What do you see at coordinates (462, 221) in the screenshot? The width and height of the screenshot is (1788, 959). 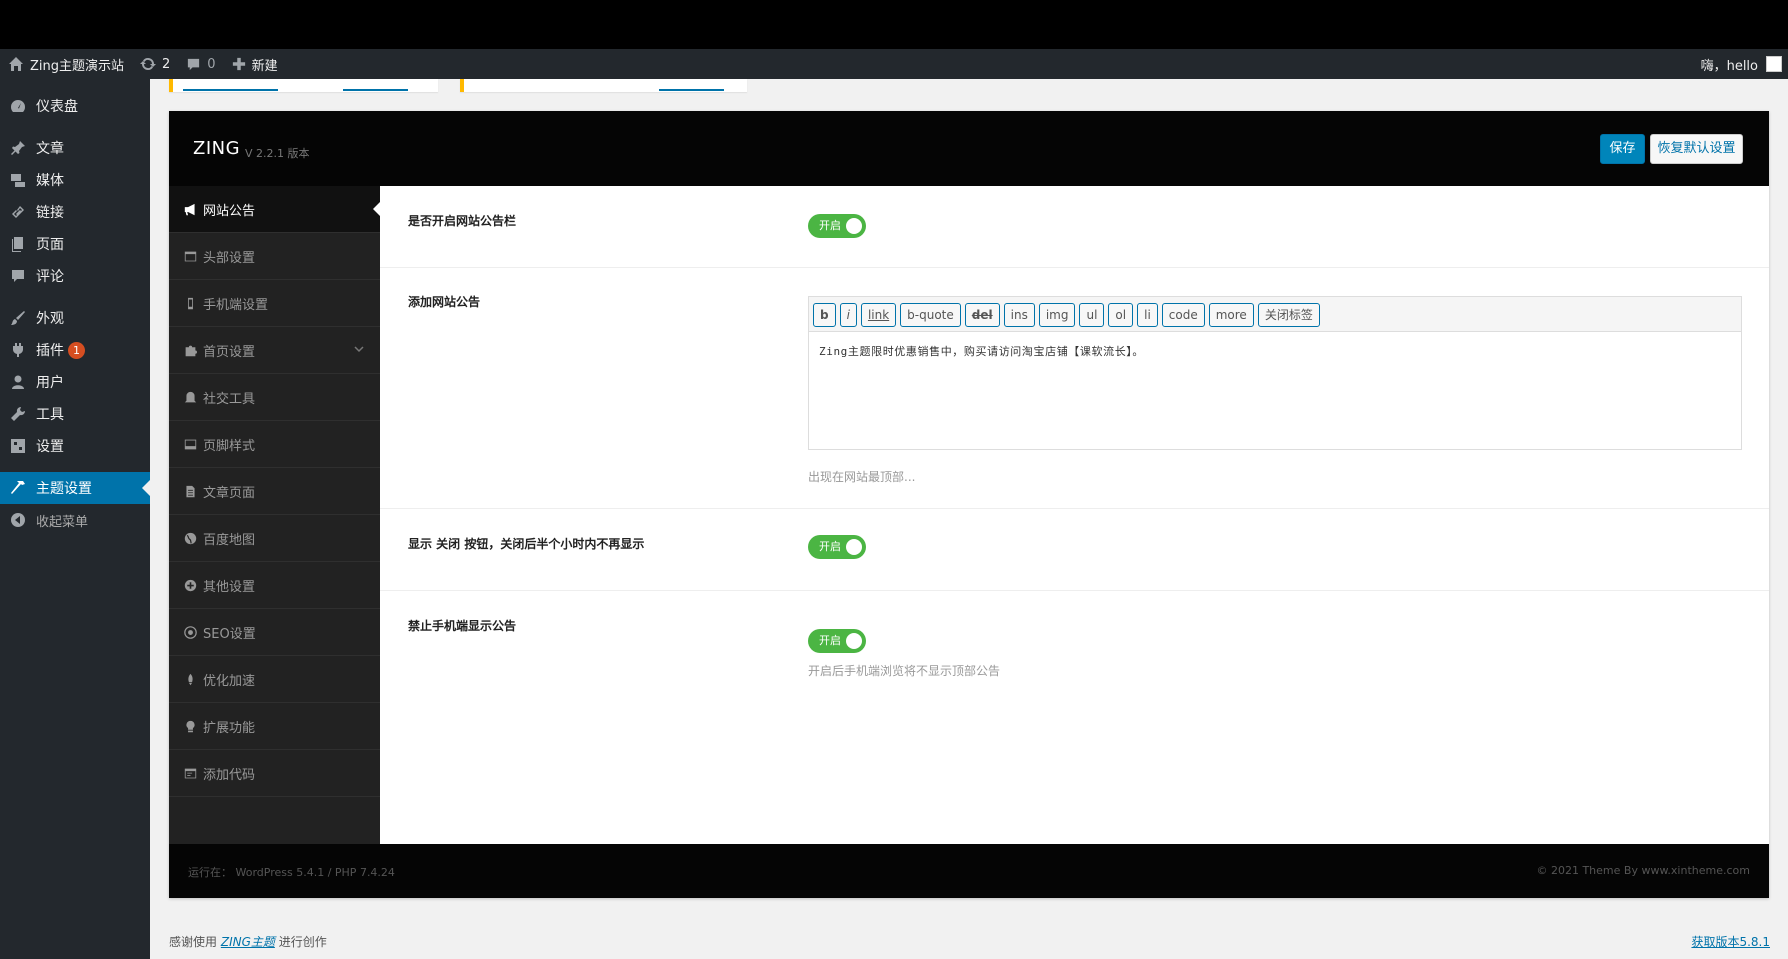 I see `field-label: 是否开启网站公告栏` at bounding box center [462, 221].